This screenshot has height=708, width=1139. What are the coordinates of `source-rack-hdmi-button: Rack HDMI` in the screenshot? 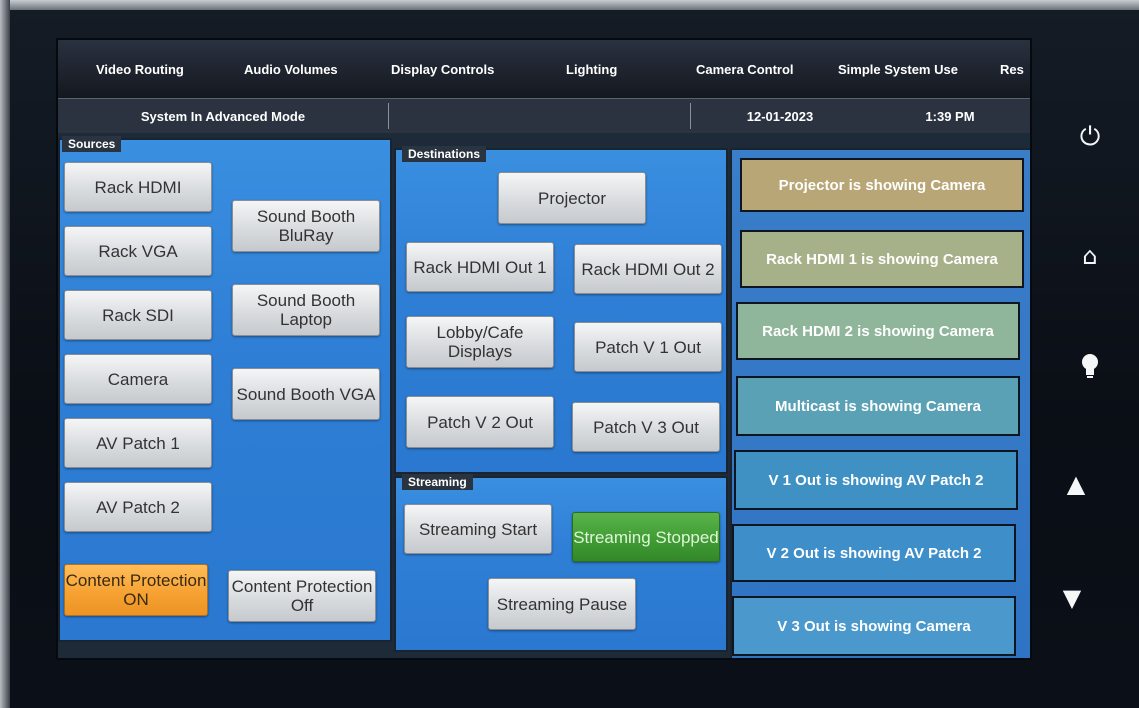 It's located at (138, 187).